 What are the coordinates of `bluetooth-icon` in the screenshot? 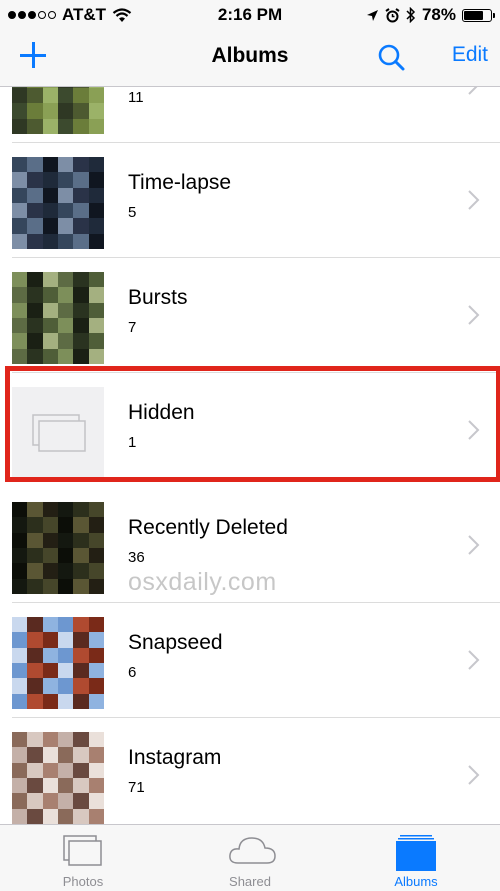 It's located at (411, 15).